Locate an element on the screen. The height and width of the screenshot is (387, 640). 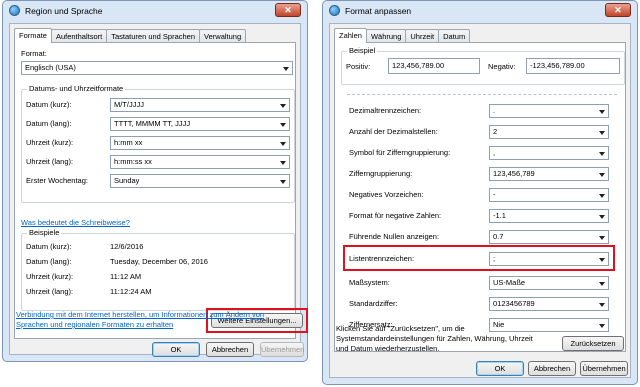
positive-label: Positiv: is located at coordinates (358, 66).